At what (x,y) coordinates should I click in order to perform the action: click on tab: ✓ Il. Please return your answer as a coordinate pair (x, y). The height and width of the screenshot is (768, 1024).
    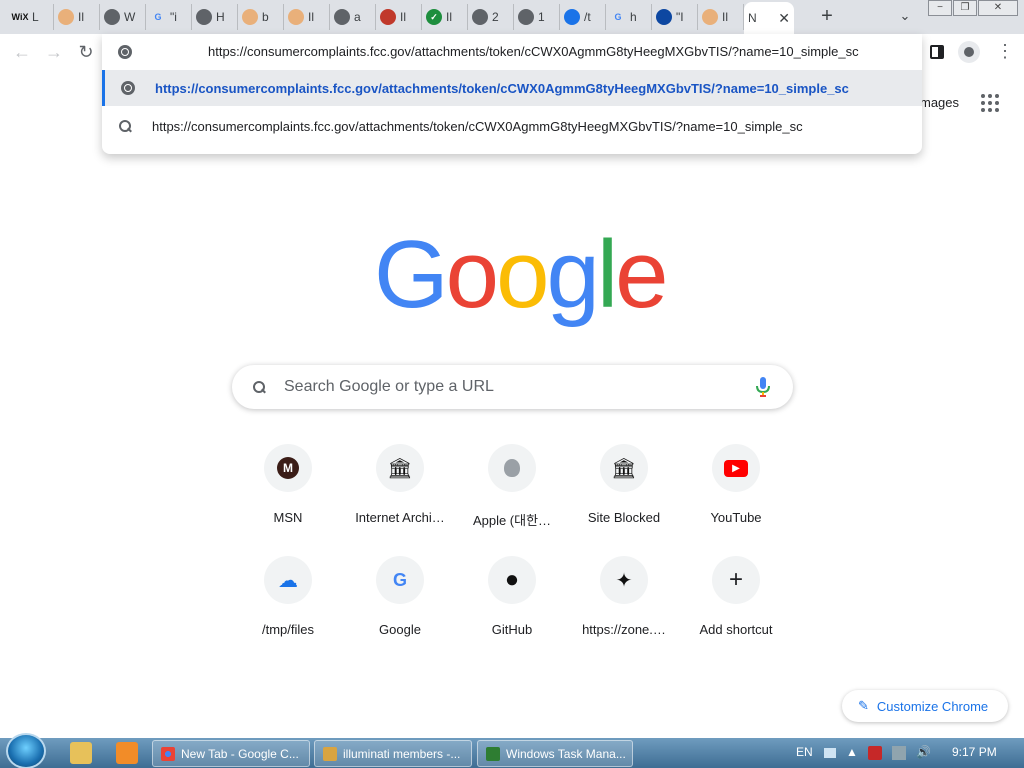
    Looking at the image, I should click on (445, 17).